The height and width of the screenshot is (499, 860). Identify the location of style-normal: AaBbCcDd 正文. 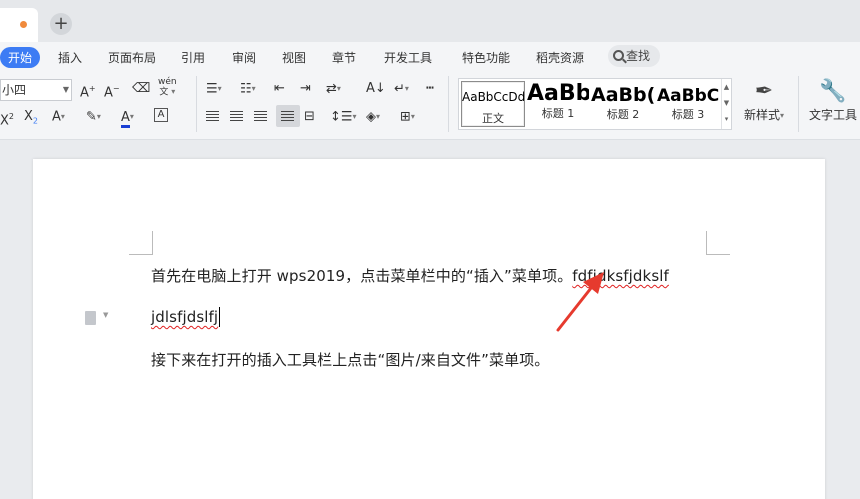
(493, 104).